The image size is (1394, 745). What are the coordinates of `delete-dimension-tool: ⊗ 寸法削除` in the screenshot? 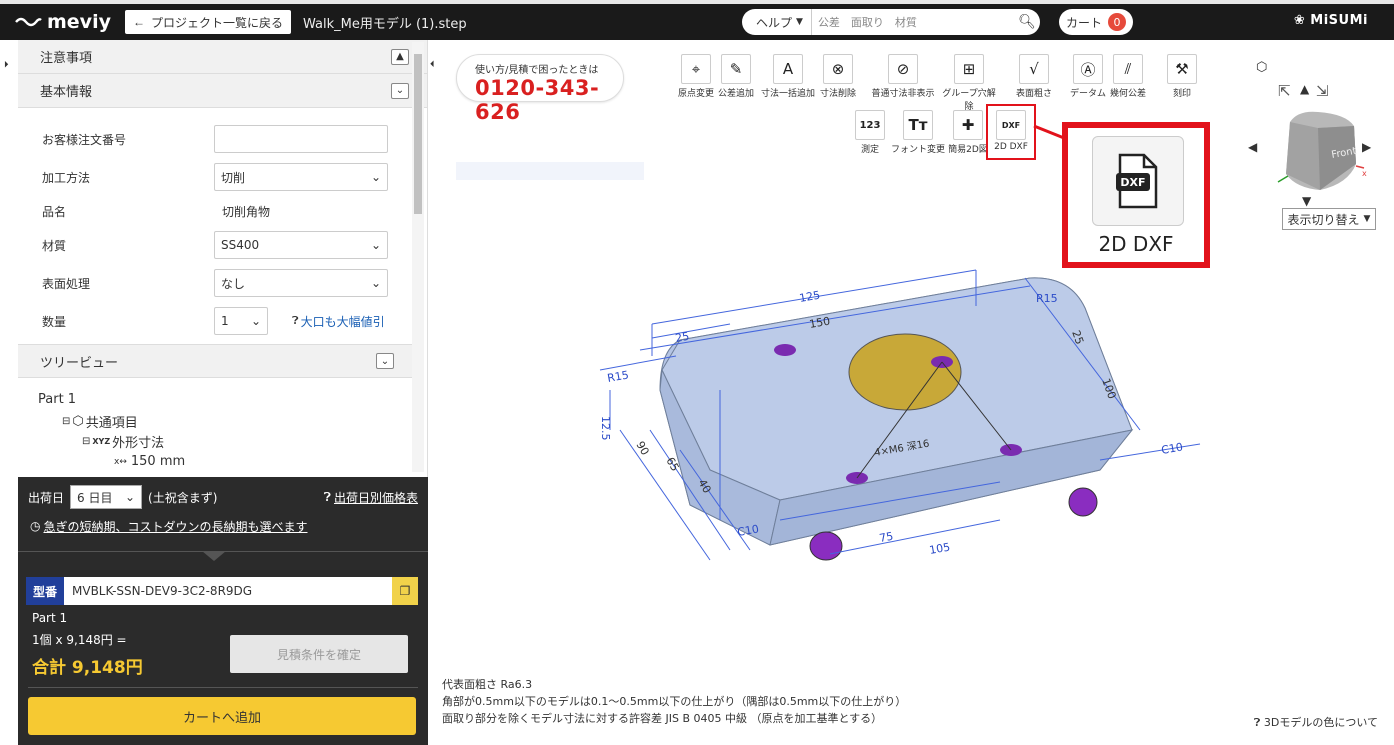 It's located at (838, 76).